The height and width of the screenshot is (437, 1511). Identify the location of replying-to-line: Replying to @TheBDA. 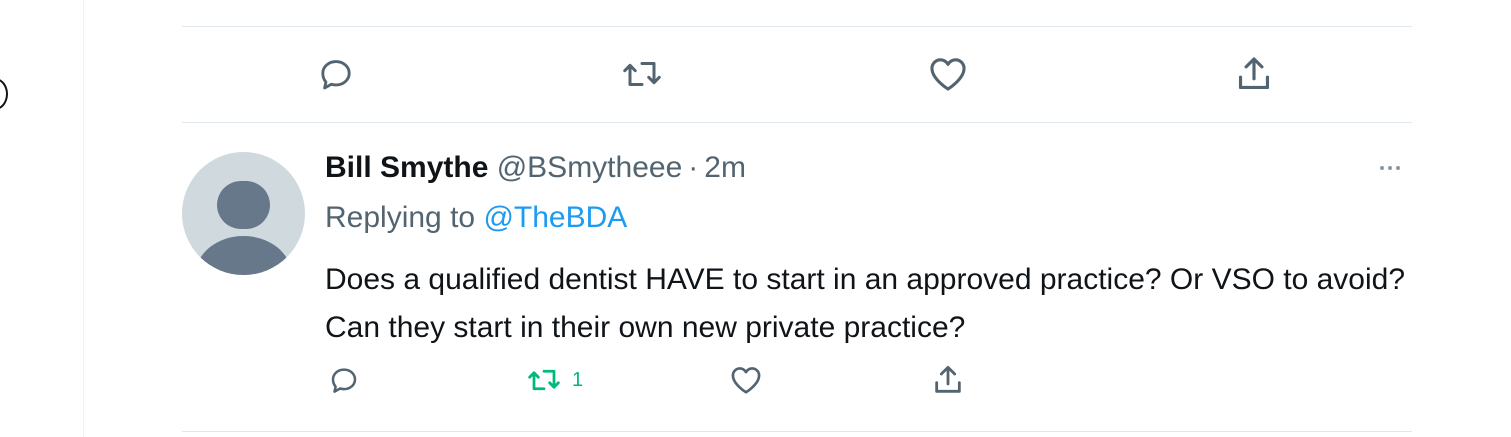
(476, 218).